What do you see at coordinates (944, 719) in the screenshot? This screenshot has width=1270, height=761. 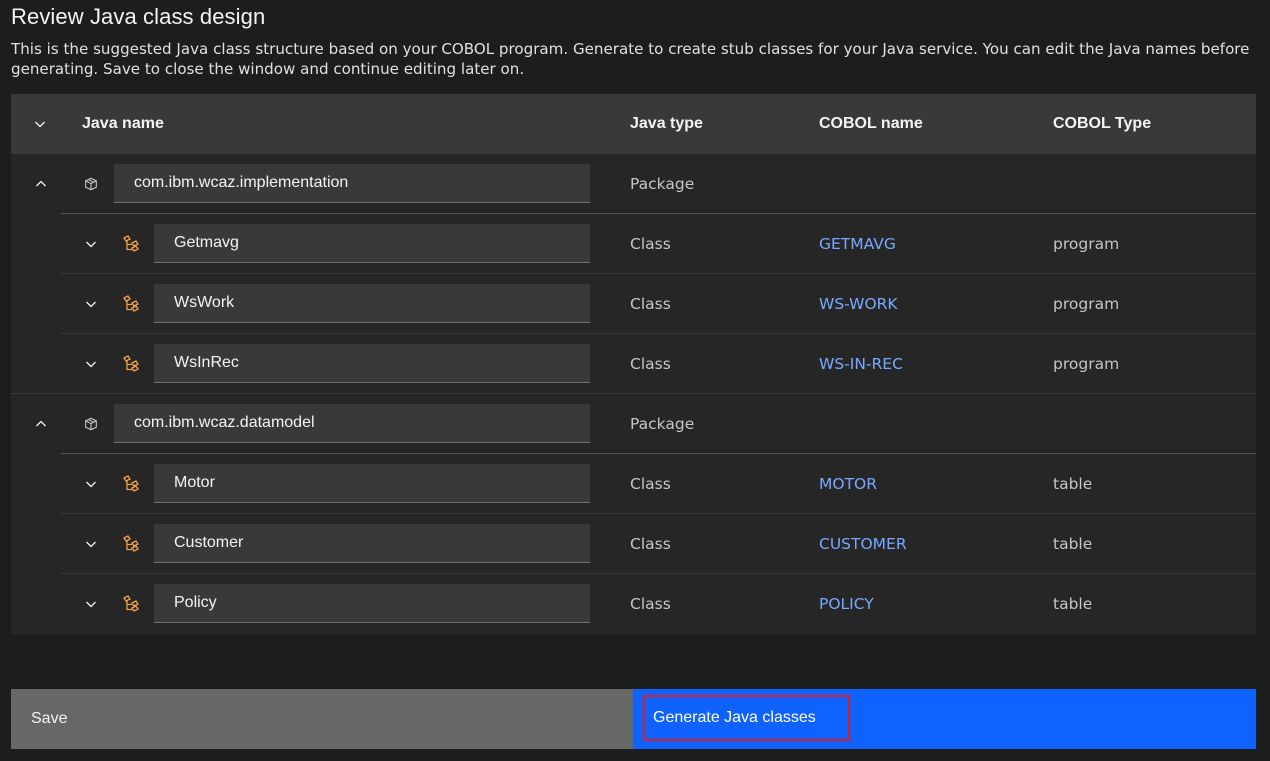 I see `generate-java-classes-button: Generate Java classes` at bounding box center [944, 719].